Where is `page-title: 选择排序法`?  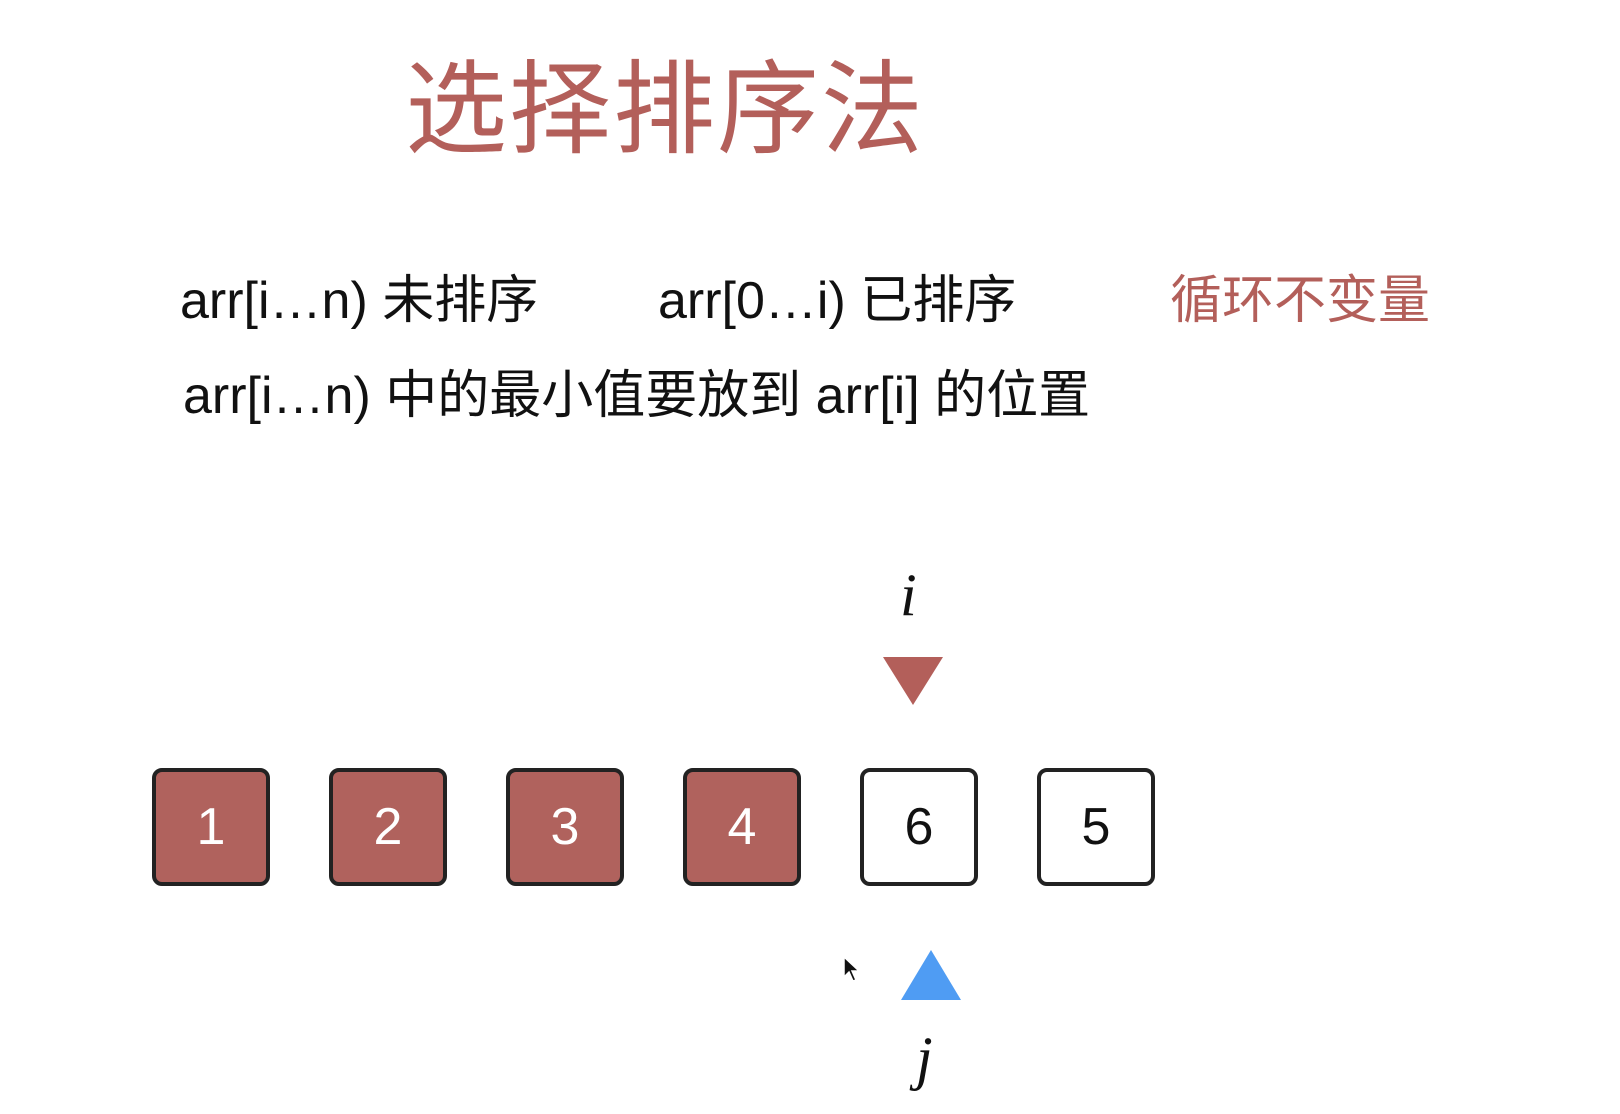
page-title: 选择排序法 is located at coordinates (665, 110).